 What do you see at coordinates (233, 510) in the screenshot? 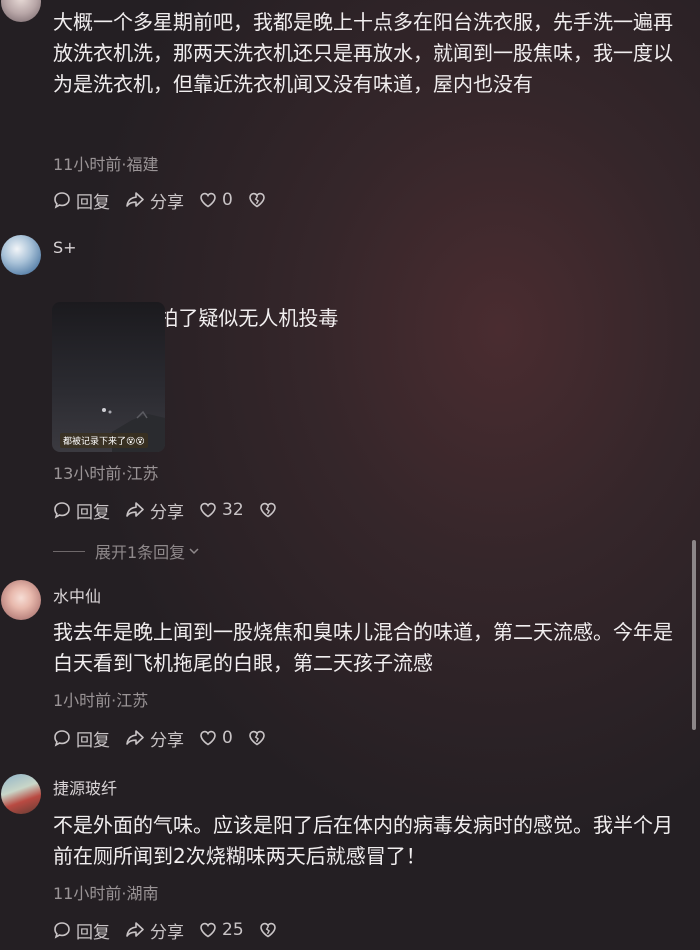
I see `like-count: 32` at bounding box center [233, 510].